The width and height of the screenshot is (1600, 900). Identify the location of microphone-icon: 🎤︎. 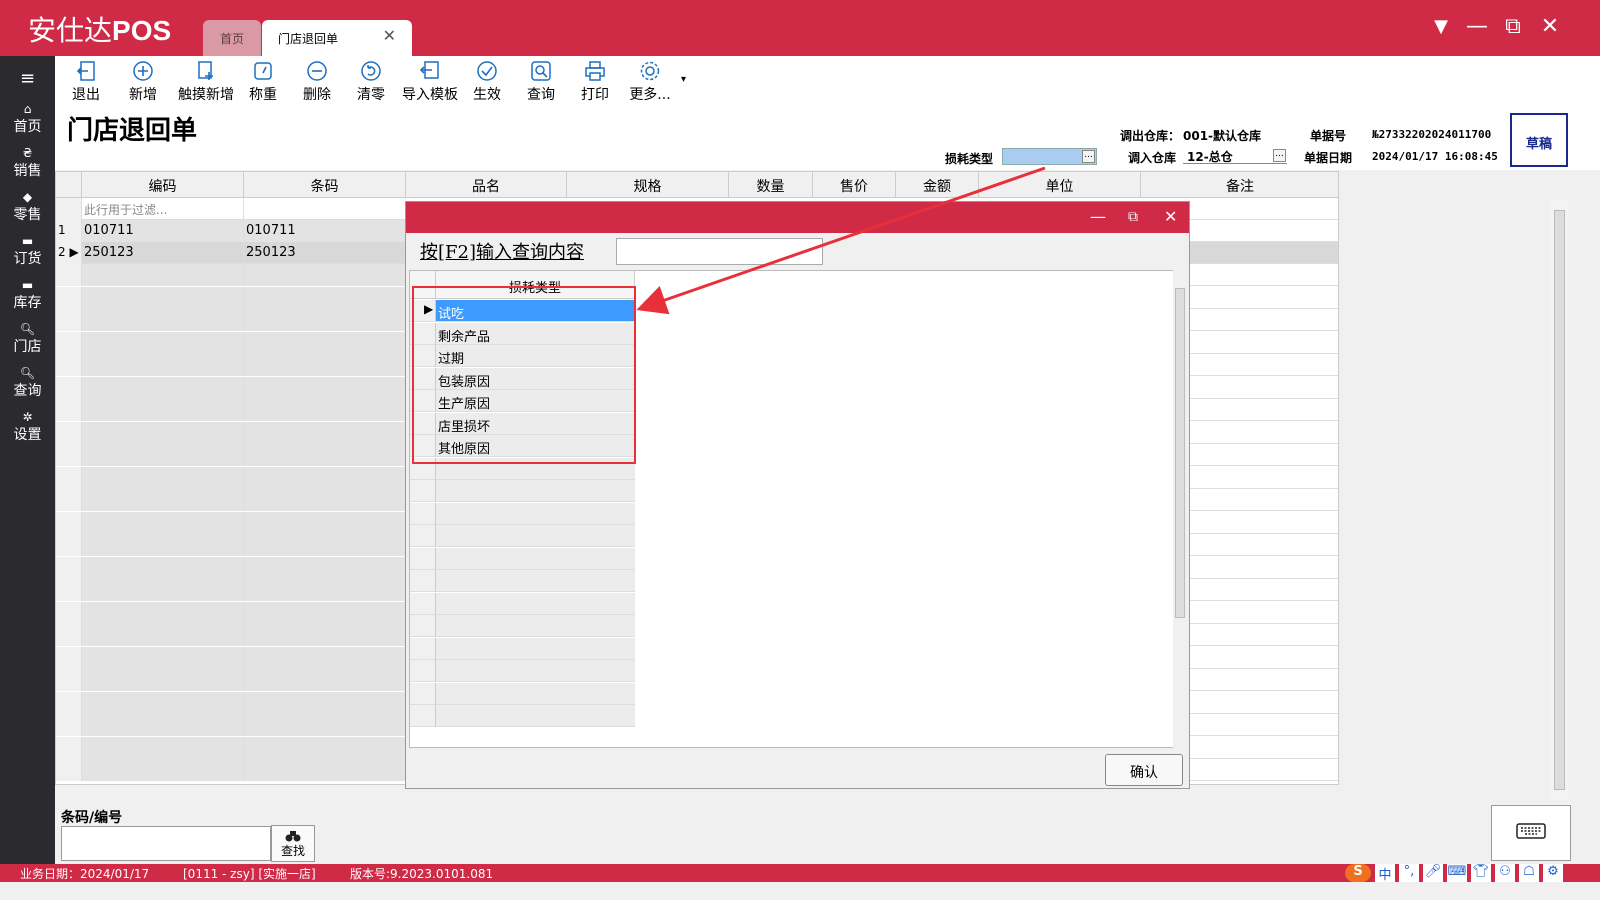
(1433, 873).